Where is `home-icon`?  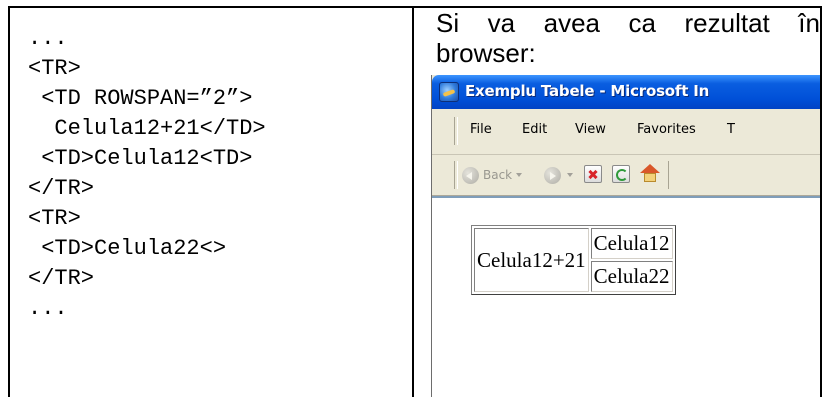 home-icon is located at coordinates (650, 174).